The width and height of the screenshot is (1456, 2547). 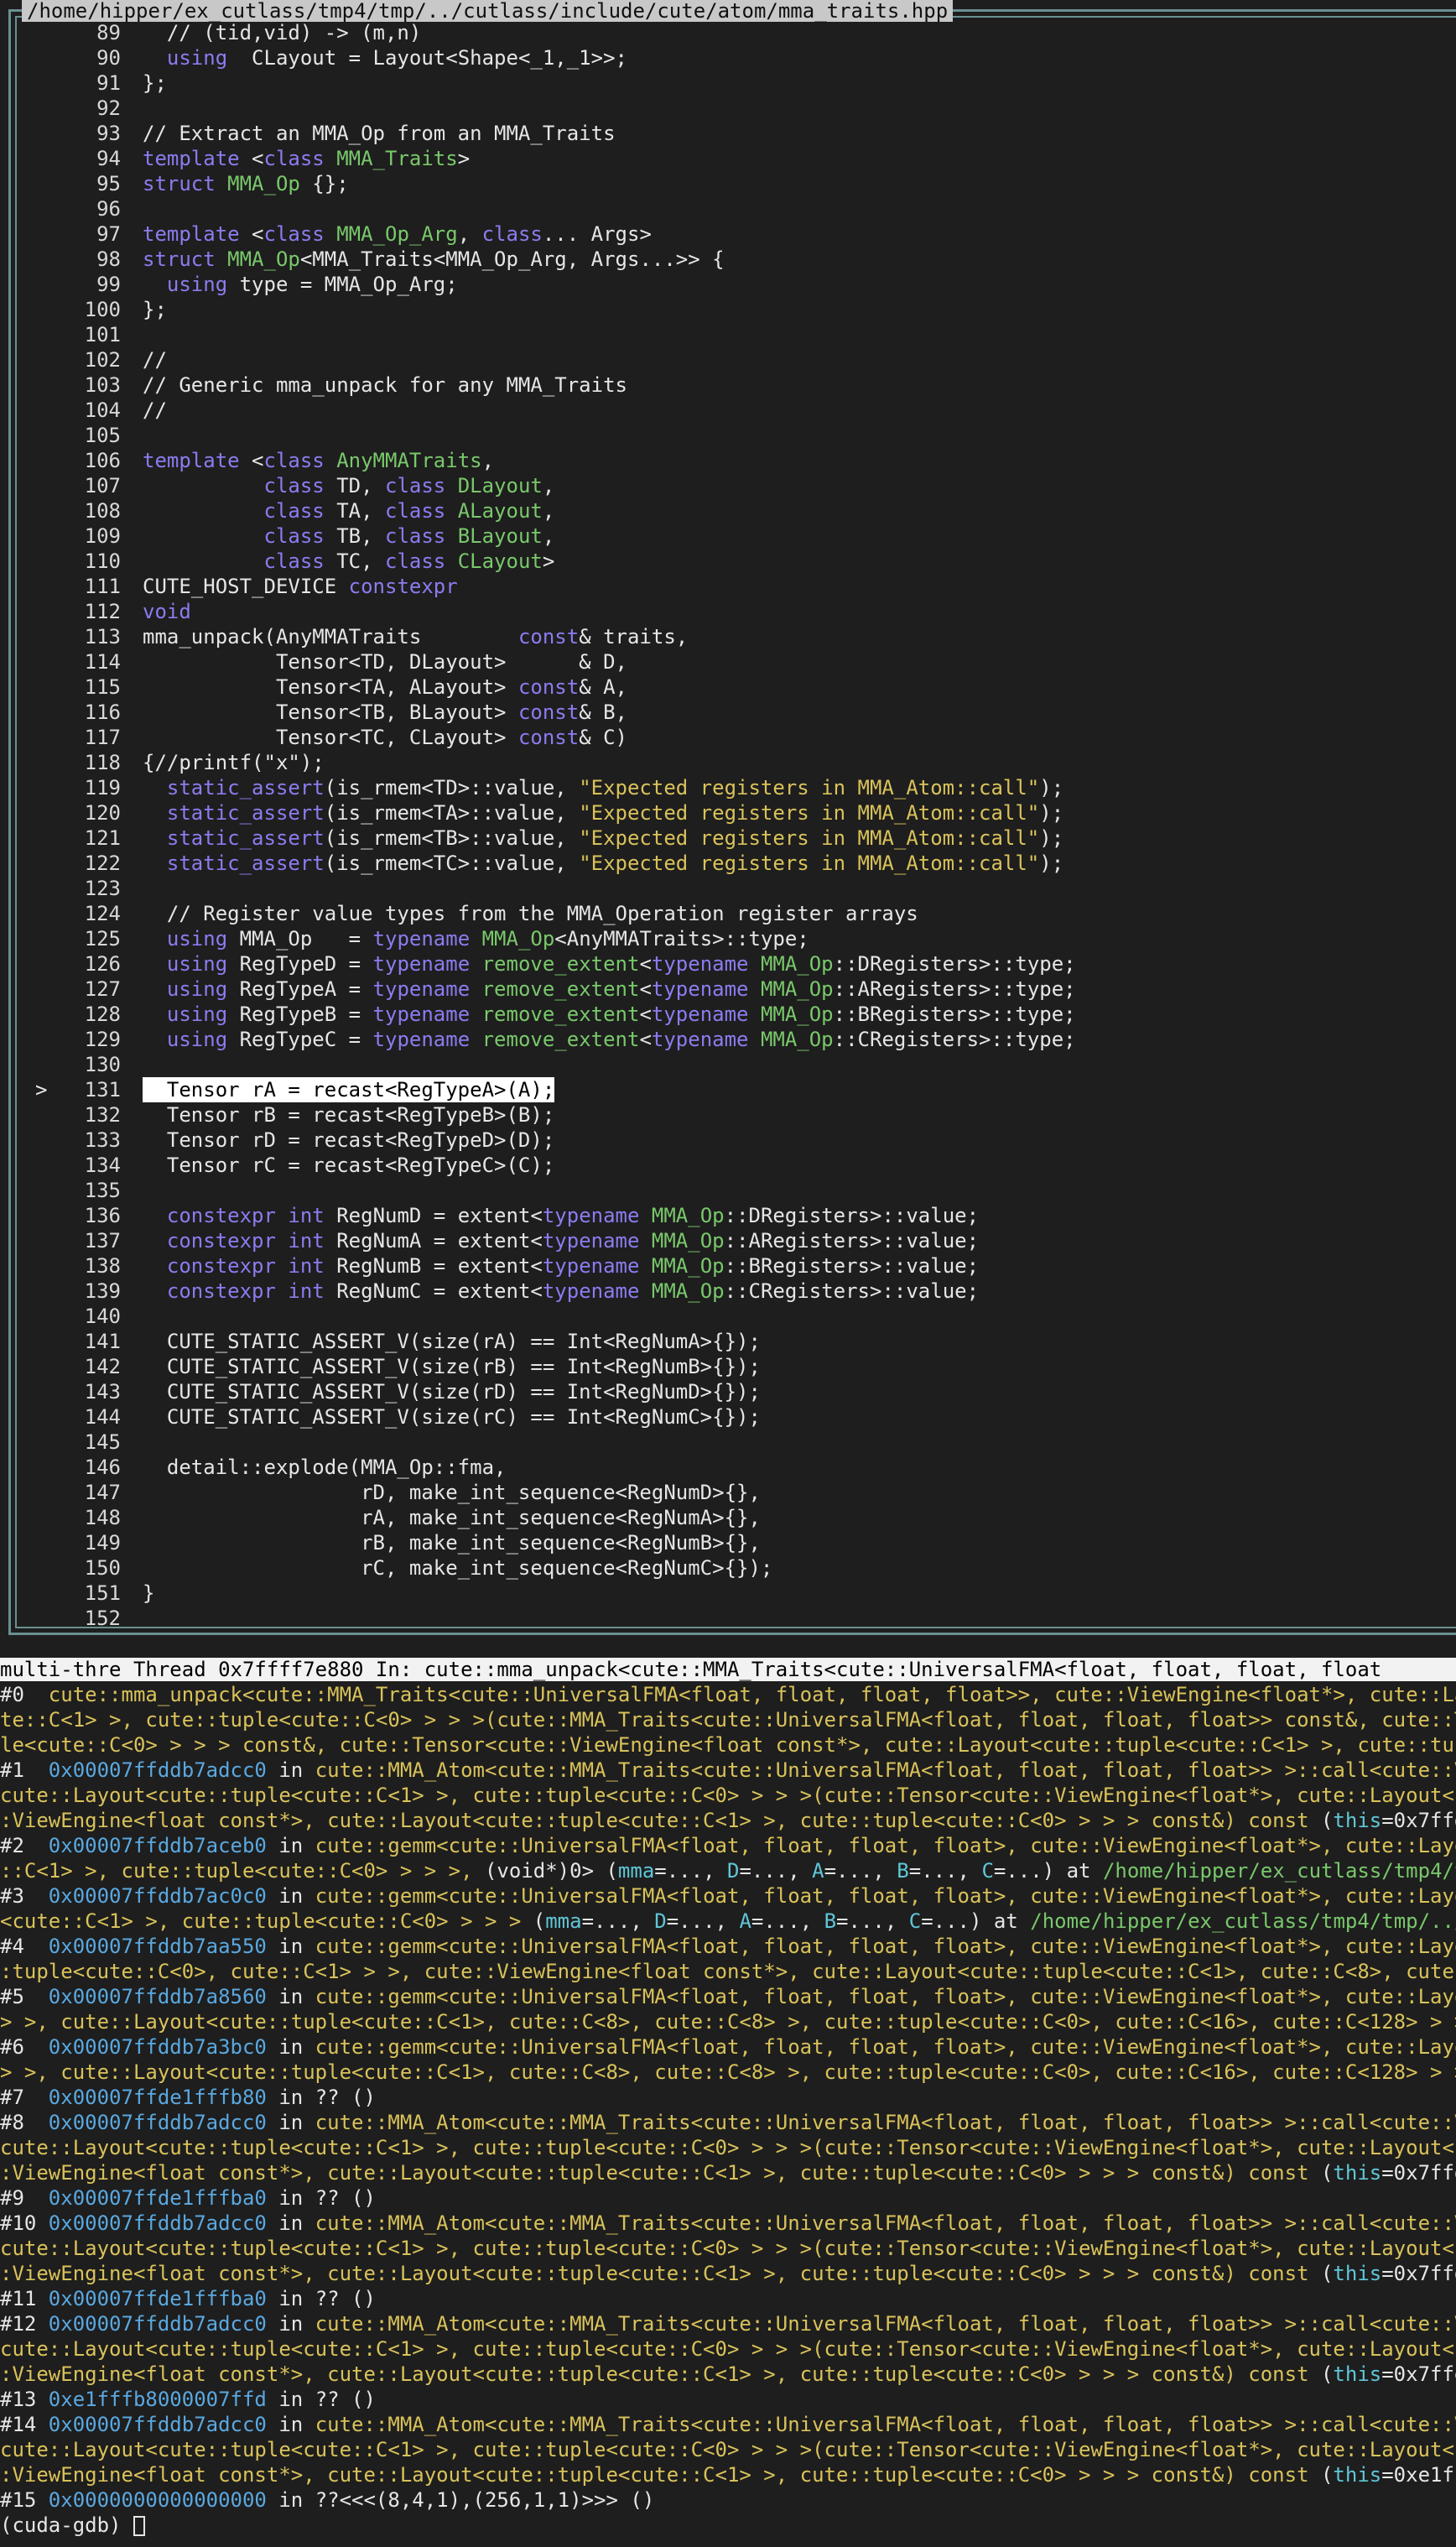 What do you see at coordinates (728, 510) in the screenshot?
I see `source-line: 108 class TA, class ALayout,` at bounding box center [728, 510].